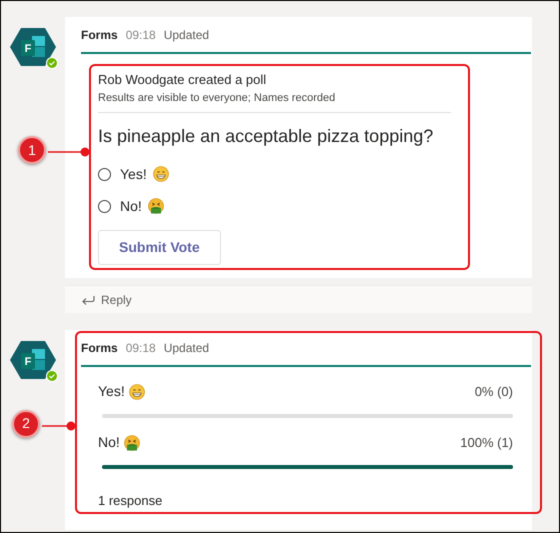 The width and height of the screenshot is (560, 533). Describe the element at coordinates (26, 424) in the screenshot. I see `callout-marker: 2` at that location.